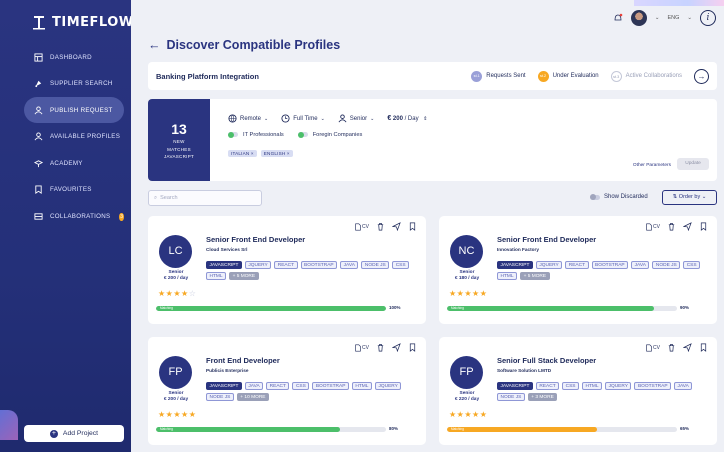  I want to click on status-requests-sent: st.1 Requests Sent, so click(498, 76).